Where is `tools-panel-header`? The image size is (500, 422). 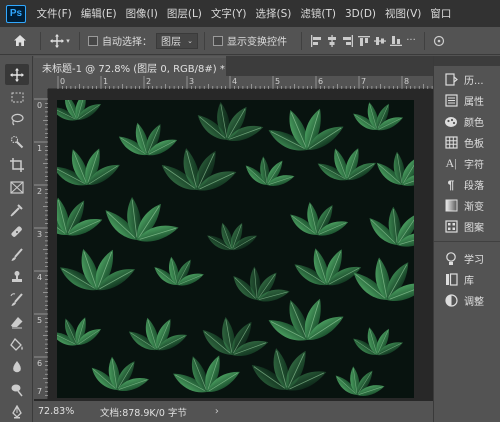 tools-panel-header is located at coordinates (16, 60).